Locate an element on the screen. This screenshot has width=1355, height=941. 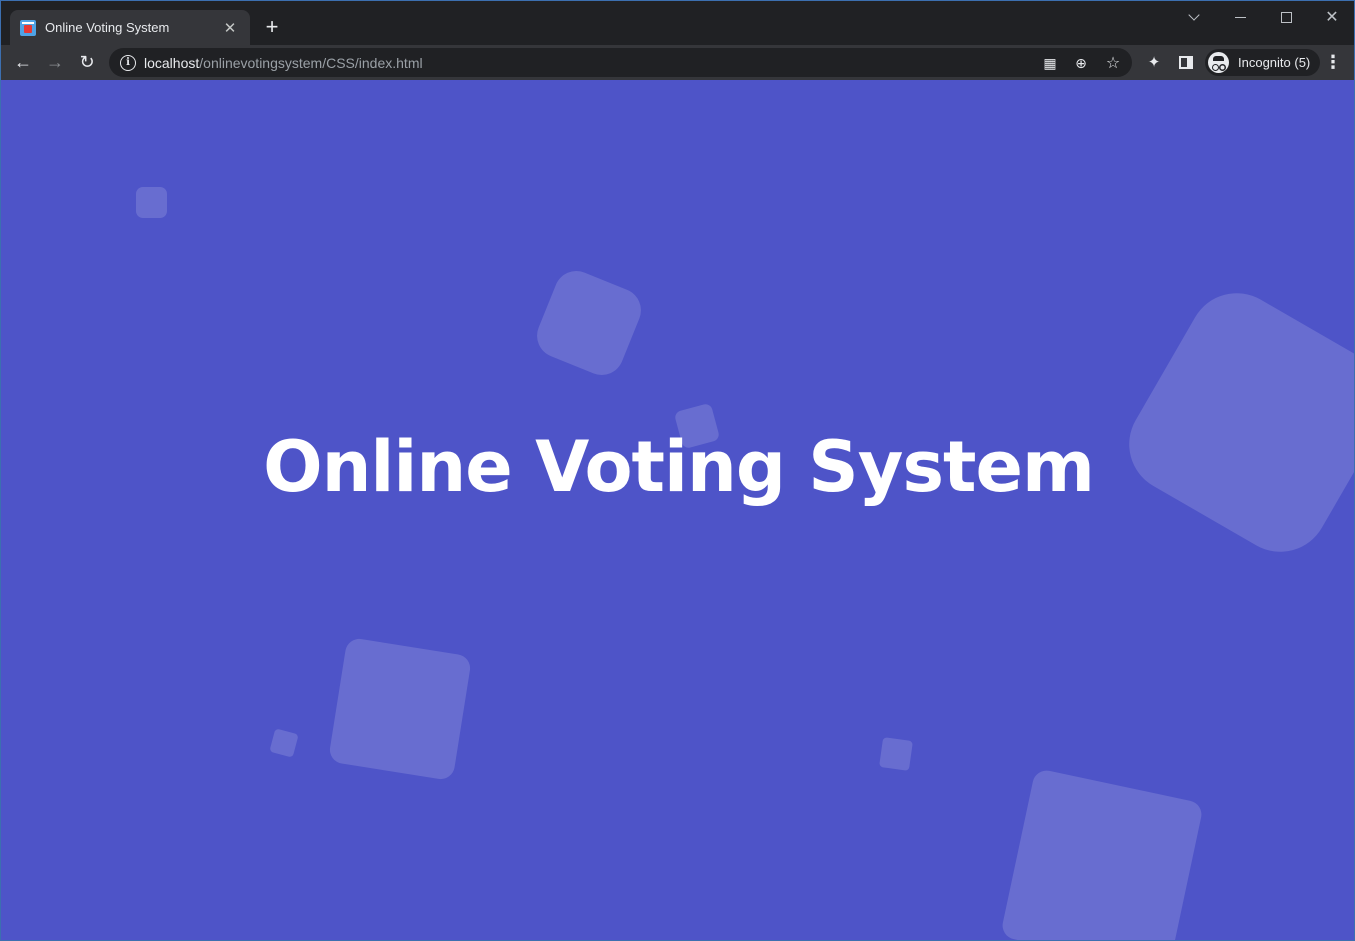
incognito-profile-button: Incognito (5) is located at coordinates (1263, 62).